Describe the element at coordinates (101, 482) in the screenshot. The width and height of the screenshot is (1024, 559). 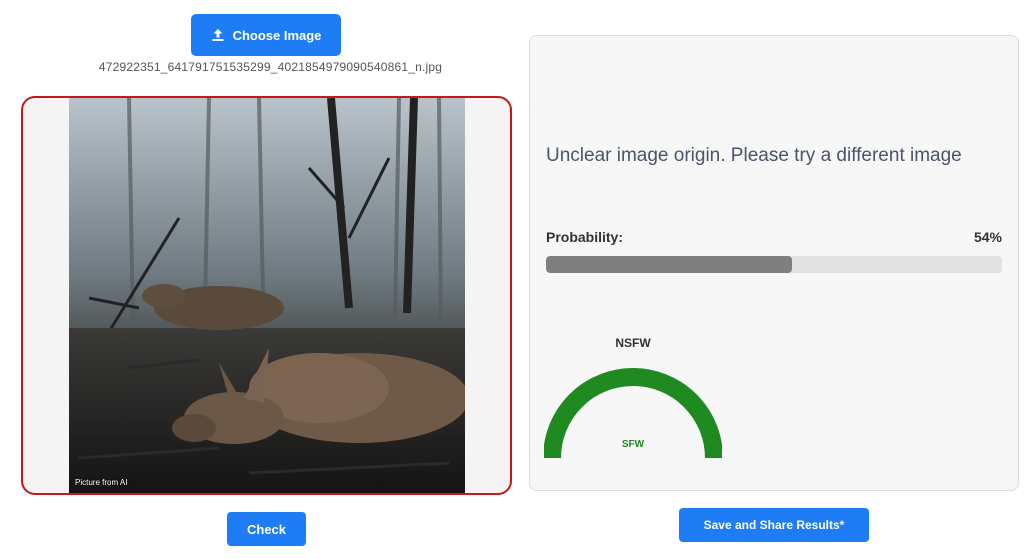
I see `photo-caption: Picture from AI` at that location.